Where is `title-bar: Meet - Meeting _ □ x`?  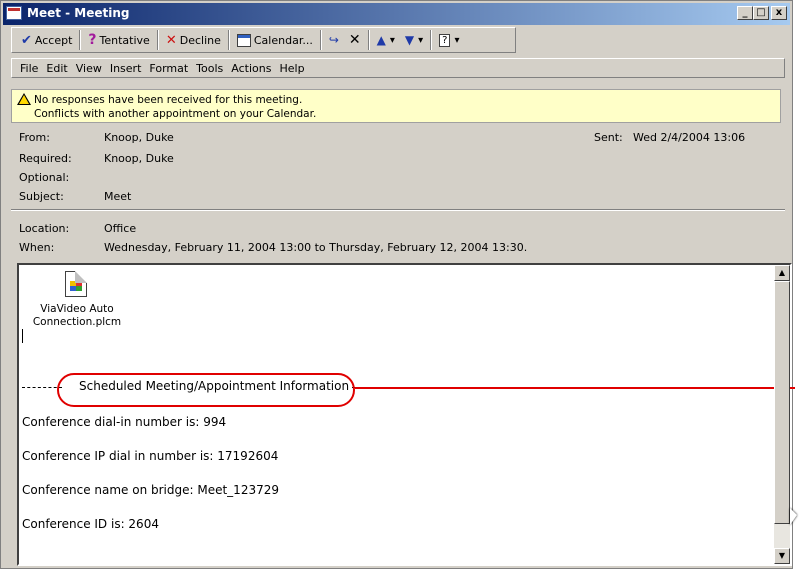
title-bar: Meet - Meeting _ □ x is located at coordinates (396, 14).